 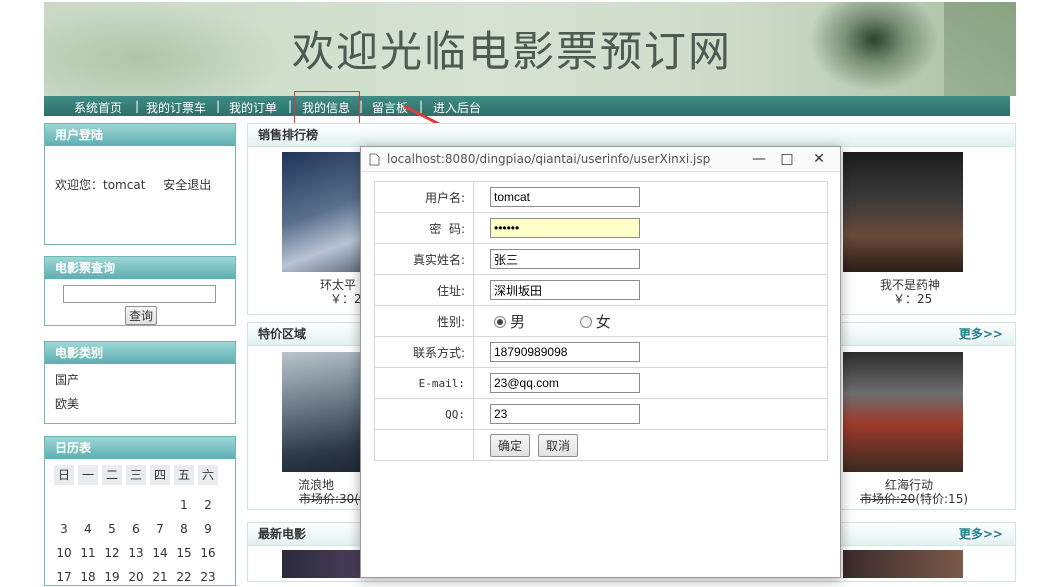 I want to click on market-price: 市场价:20, so click(x=888, y=499).